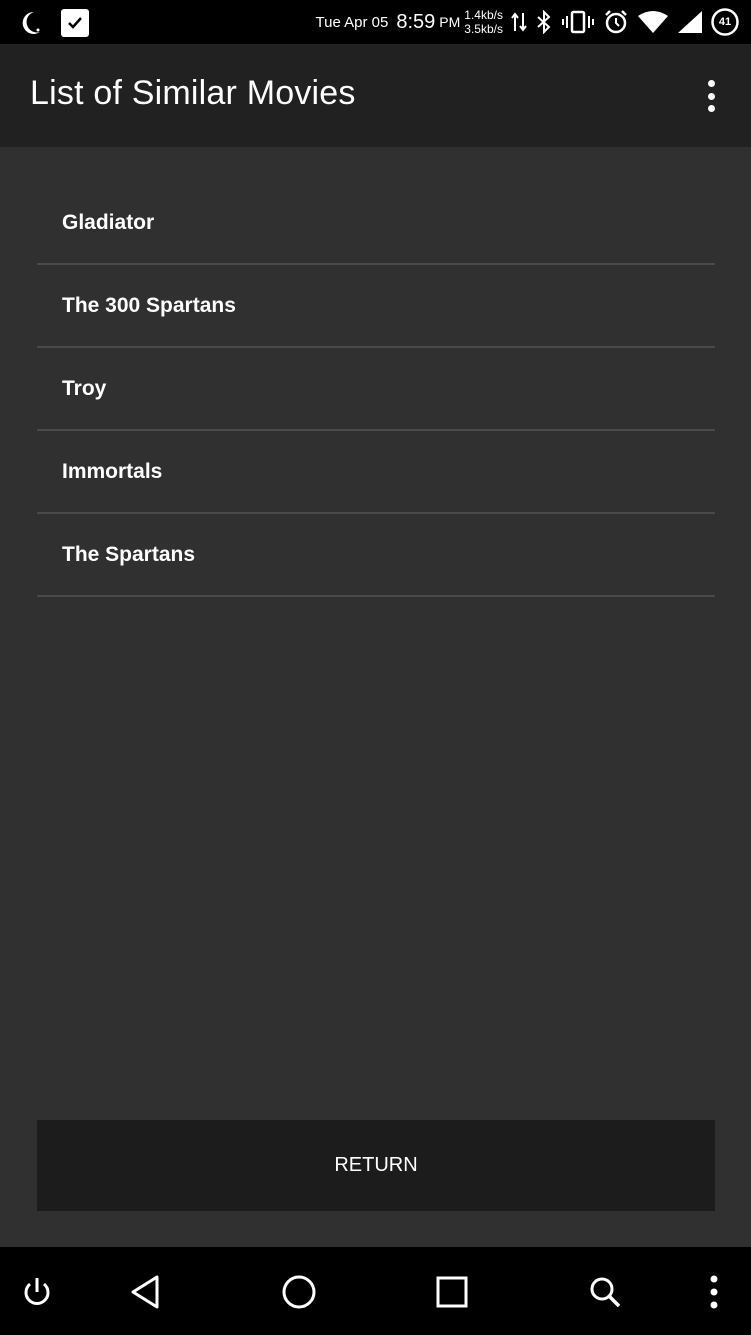 The width and height of the screenshot is (751, 1335). Describe the element at coordinates (75, 23) in the screenshot. I see `task-check-icon` at that location.